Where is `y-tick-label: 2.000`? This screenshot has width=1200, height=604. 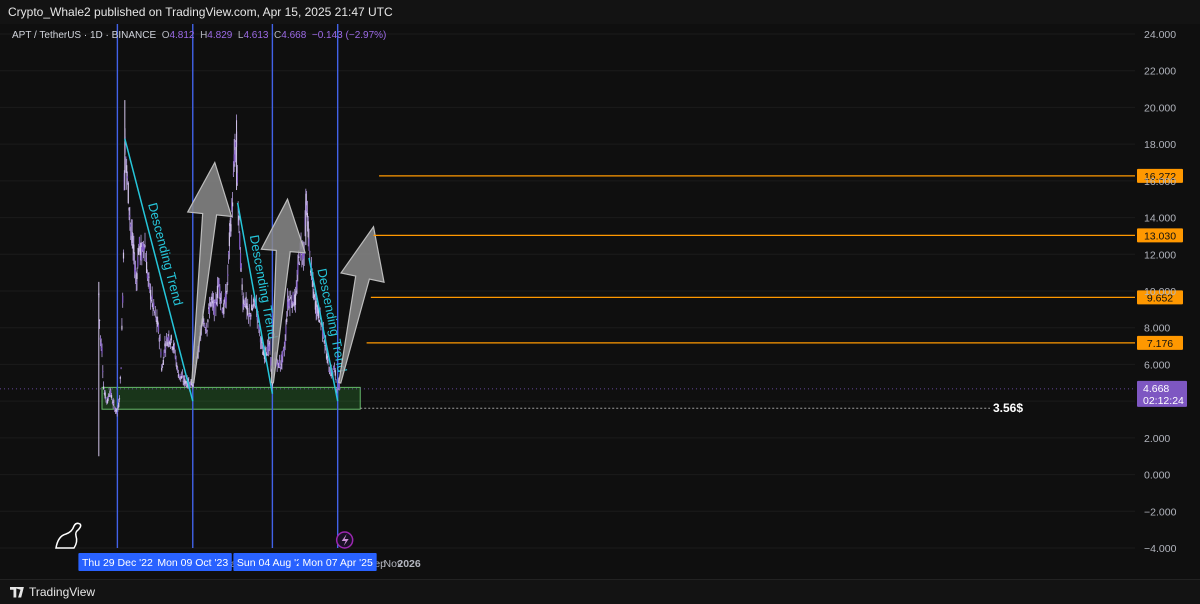
y-tick-label: 2.000 is located at coordinates (1157, 439).